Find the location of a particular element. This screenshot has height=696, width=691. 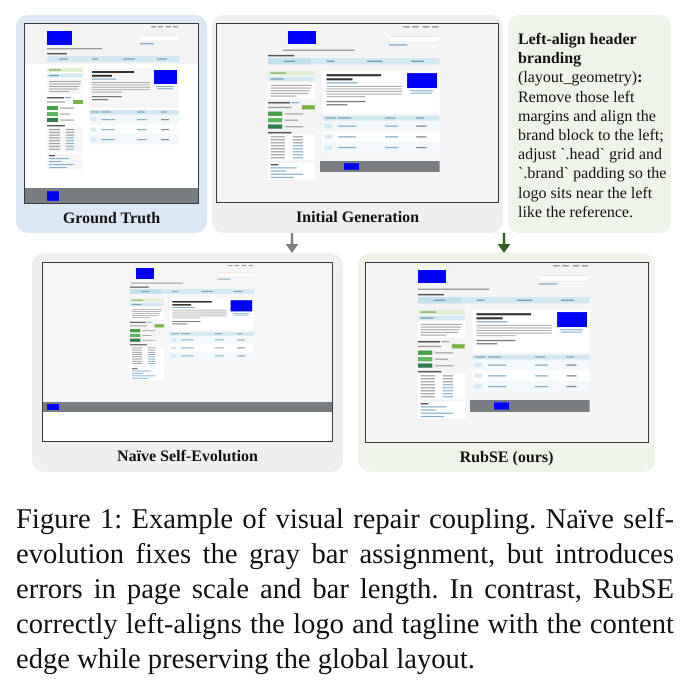

panel-label: RubSE (ours) is located at coordinates (507, 458).